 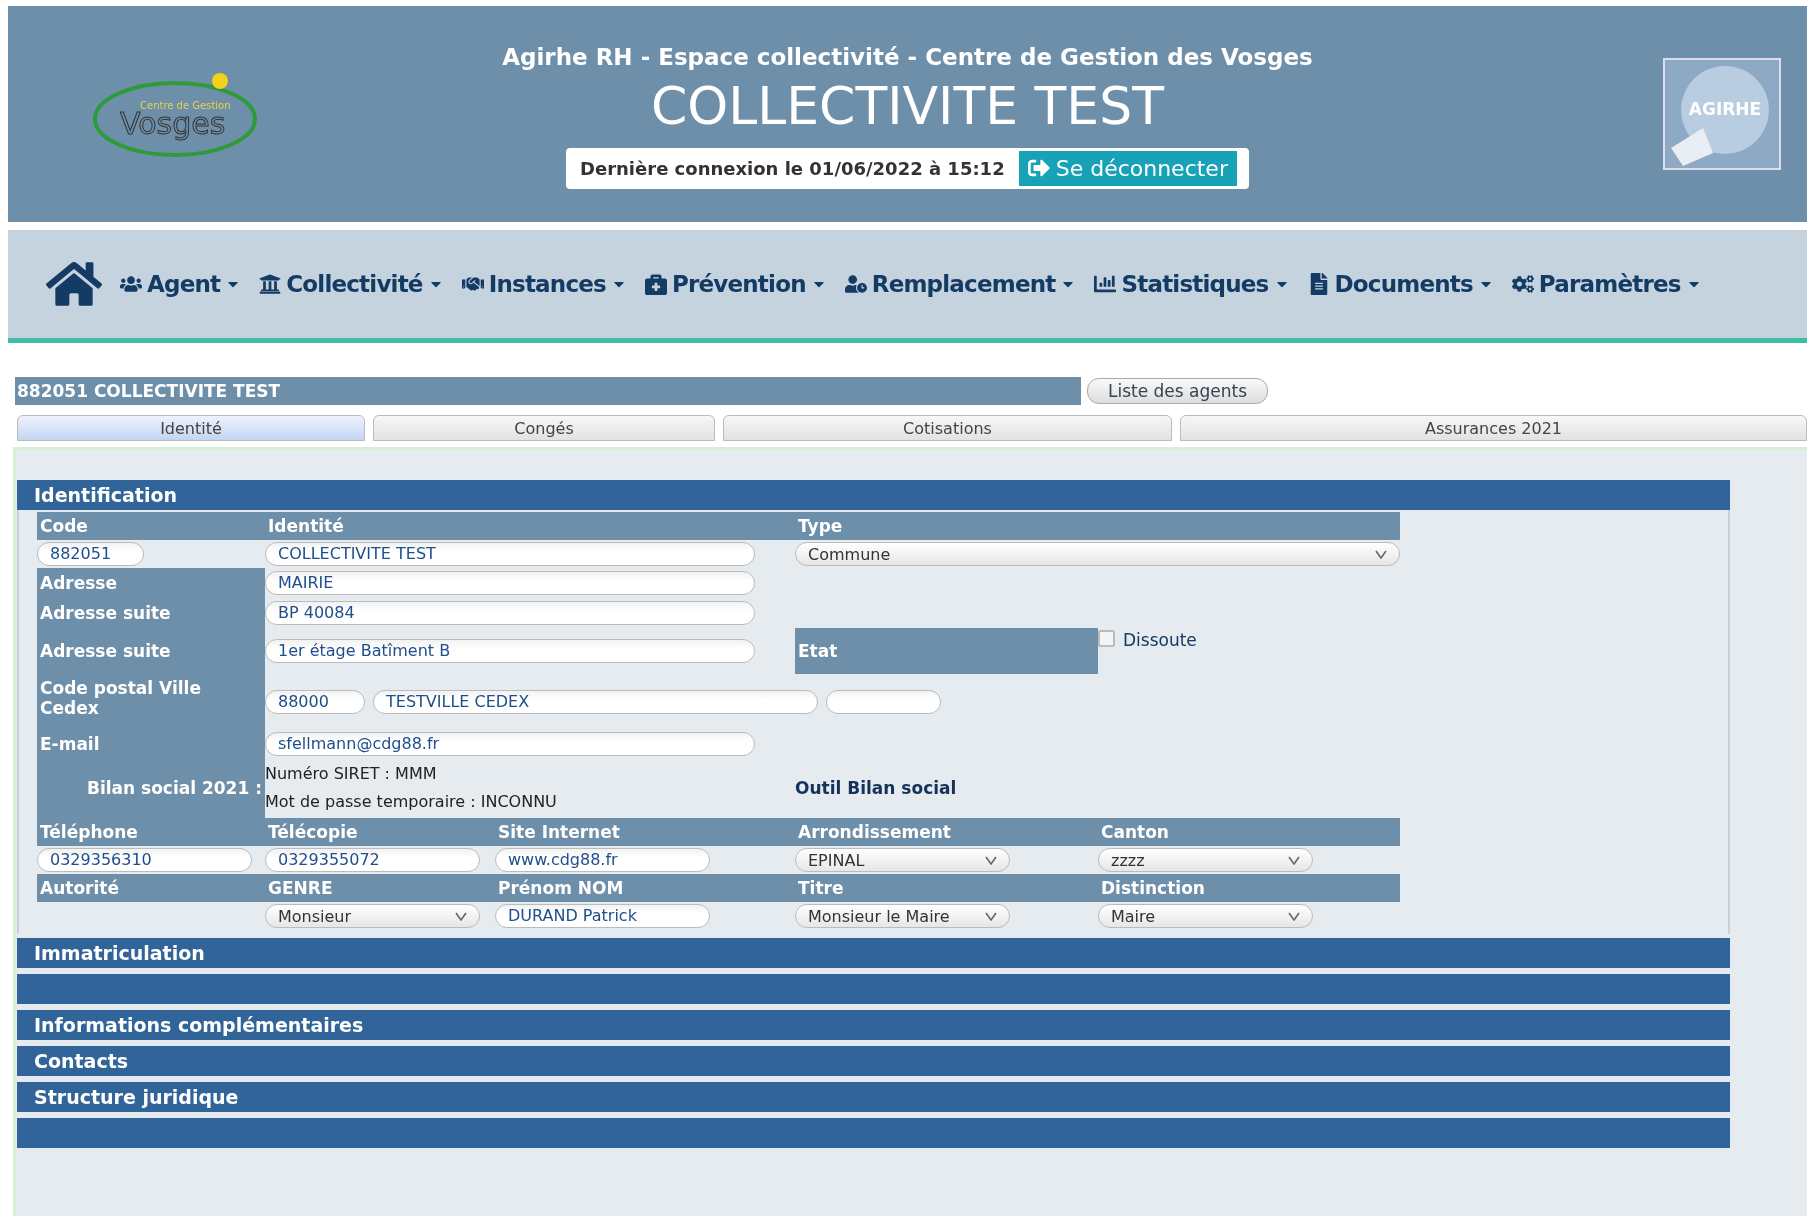 What do you see at coordinates (645, 888) in the screenshot?
I see `column-header: Prénom NOM` at bounding box center [645, 888].